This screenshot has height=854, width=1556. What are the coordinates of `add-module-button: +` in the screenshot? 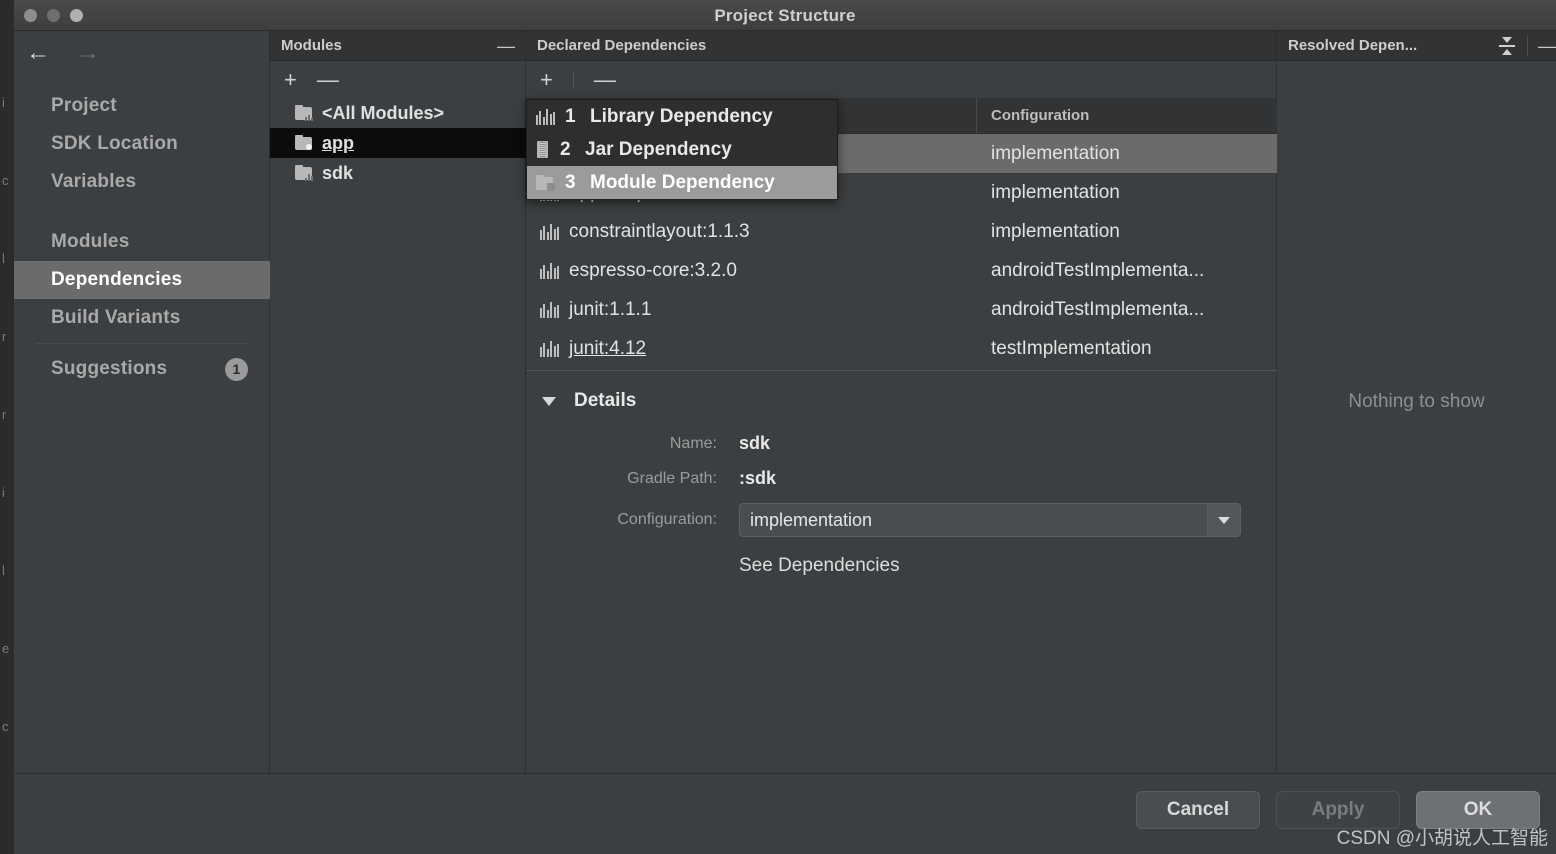 It's located at (290, 79).